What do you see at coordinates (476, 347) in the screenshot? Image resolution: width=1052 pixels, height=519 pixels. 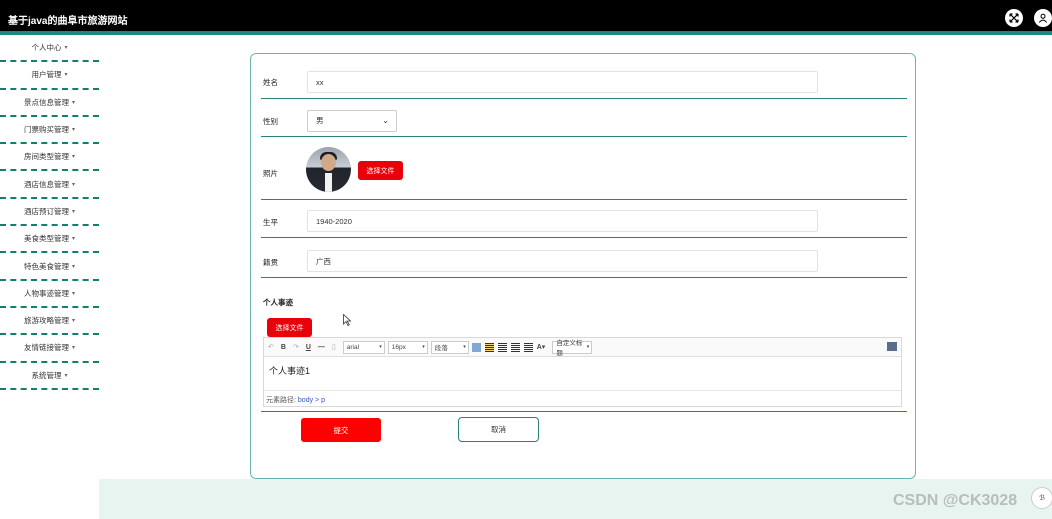 I see `table-icon` at bounding box center [476, 347].